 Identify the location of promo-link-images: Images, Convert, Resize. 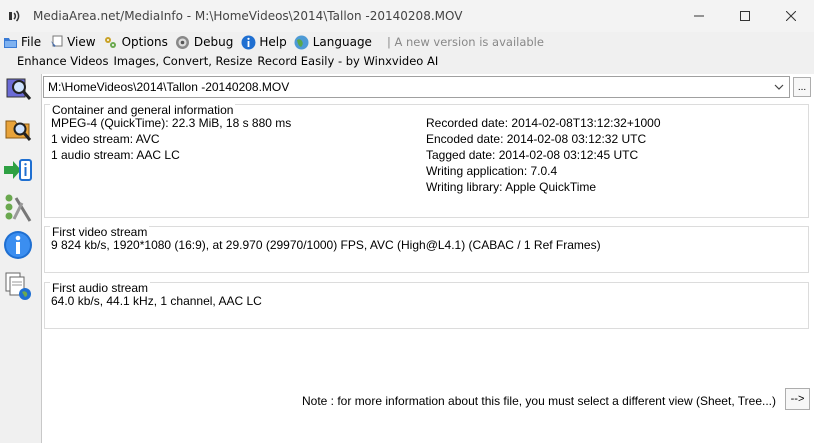
(182, 61).